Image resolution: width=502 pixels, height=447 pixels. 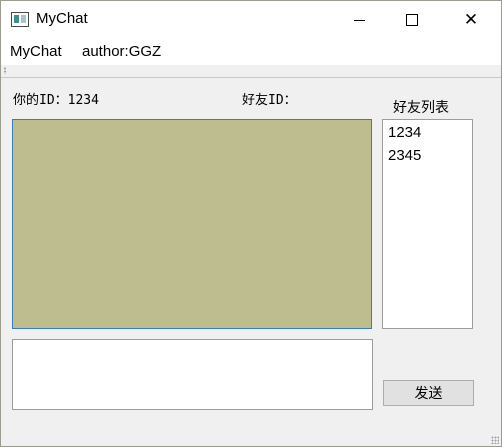 I want to click on minimize-icon, so click(x=359, y=20).